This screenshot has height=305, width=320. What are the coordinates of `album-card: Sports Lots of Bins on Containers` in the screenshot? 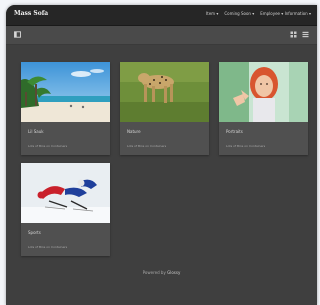 It's located at (65, 209).